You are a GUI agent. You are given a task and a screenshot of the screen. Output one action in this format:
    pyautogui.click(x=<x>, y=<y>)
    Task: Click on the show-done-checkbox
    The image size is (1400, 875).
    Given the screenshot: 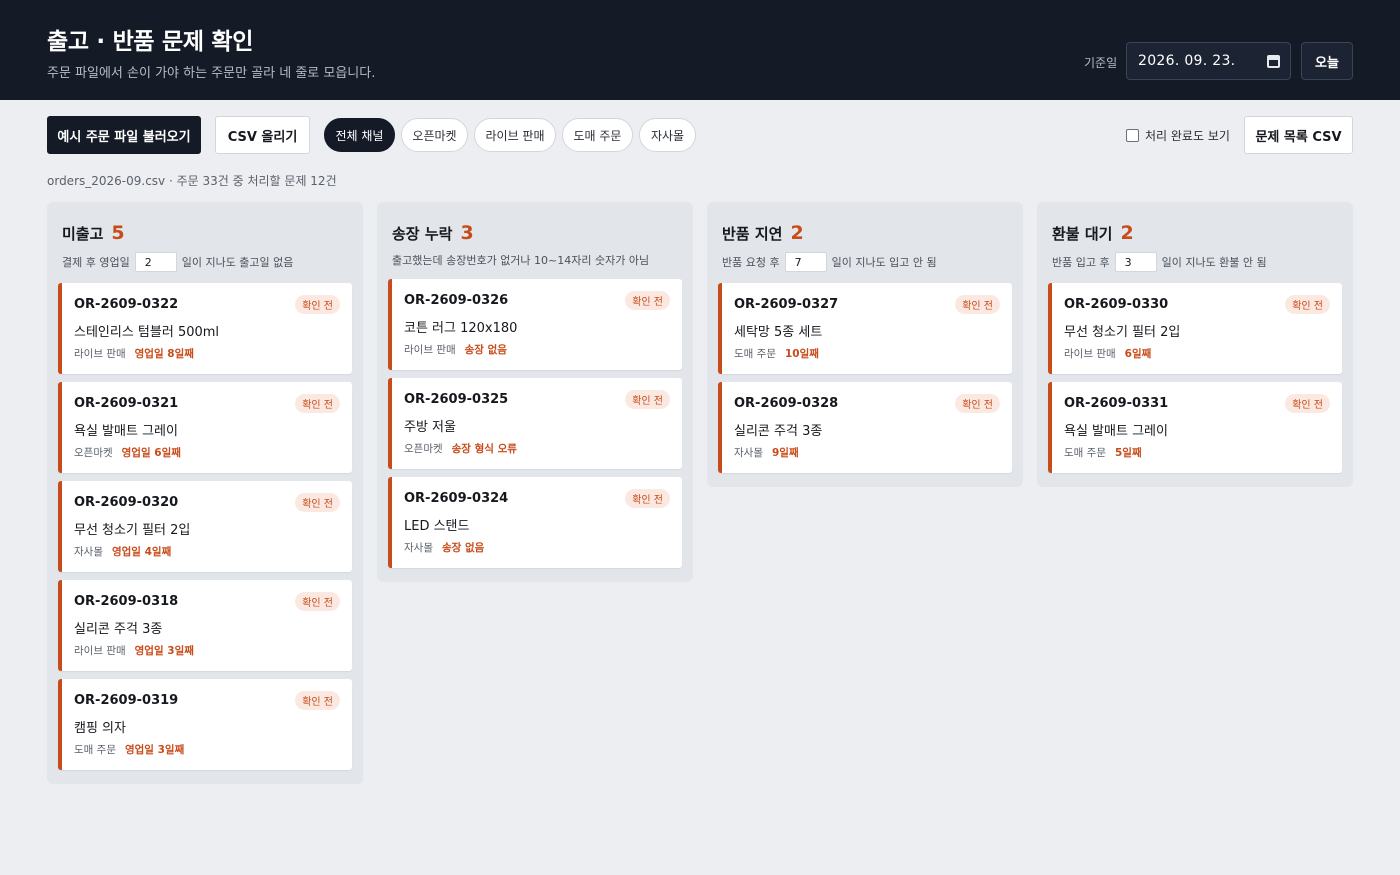 What is the action you would take?
    pyautogui.click(x=1132, y=135)
    